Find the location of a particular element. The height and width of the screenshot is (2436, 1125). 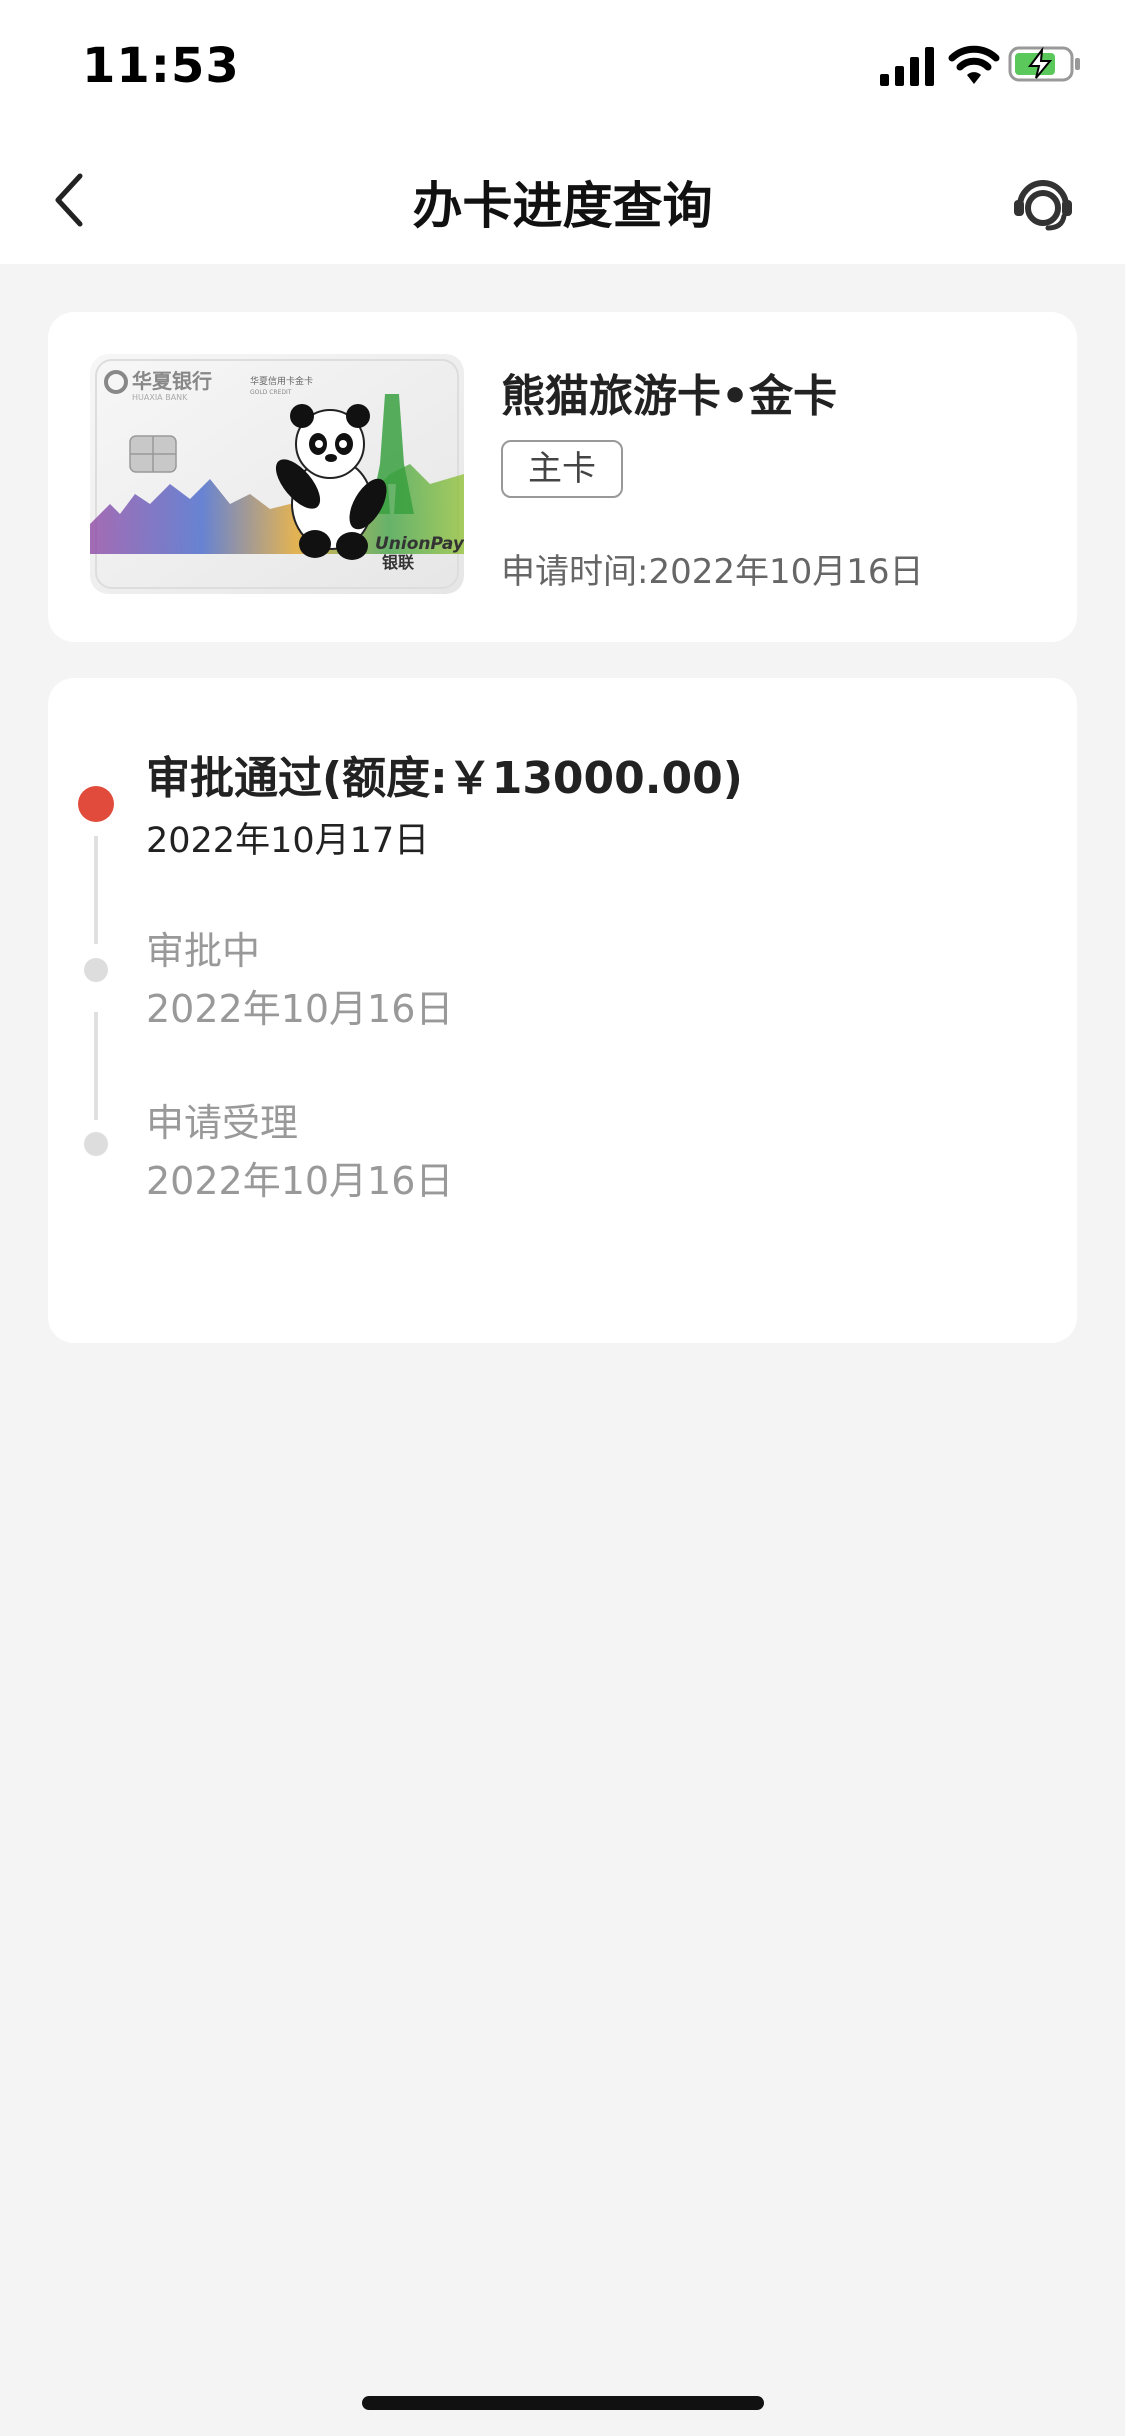

card-name: 熊猫旅游卡•金卡 is located at coordinates (669, 396).